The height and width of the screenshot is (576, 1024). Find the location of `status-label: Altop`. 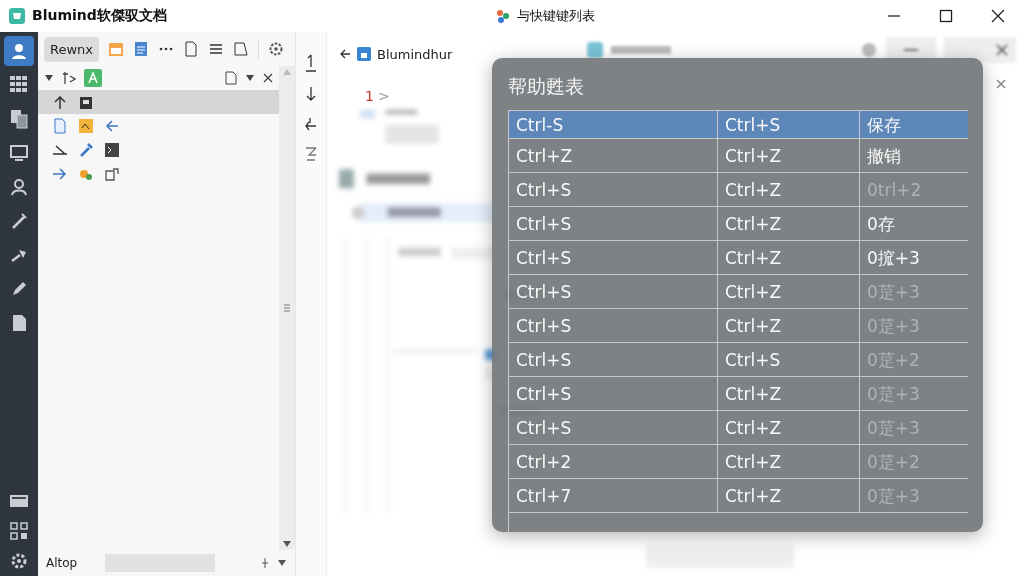

status-label: Altop is located at coordinates (62, 563).